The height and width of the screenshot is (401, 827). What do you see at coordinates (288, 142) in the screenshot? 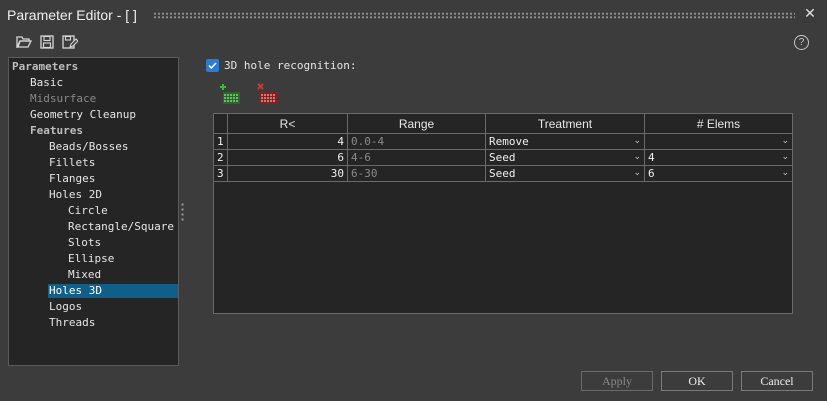
I see `r-cell: 4` at bounding box center [288, 142].